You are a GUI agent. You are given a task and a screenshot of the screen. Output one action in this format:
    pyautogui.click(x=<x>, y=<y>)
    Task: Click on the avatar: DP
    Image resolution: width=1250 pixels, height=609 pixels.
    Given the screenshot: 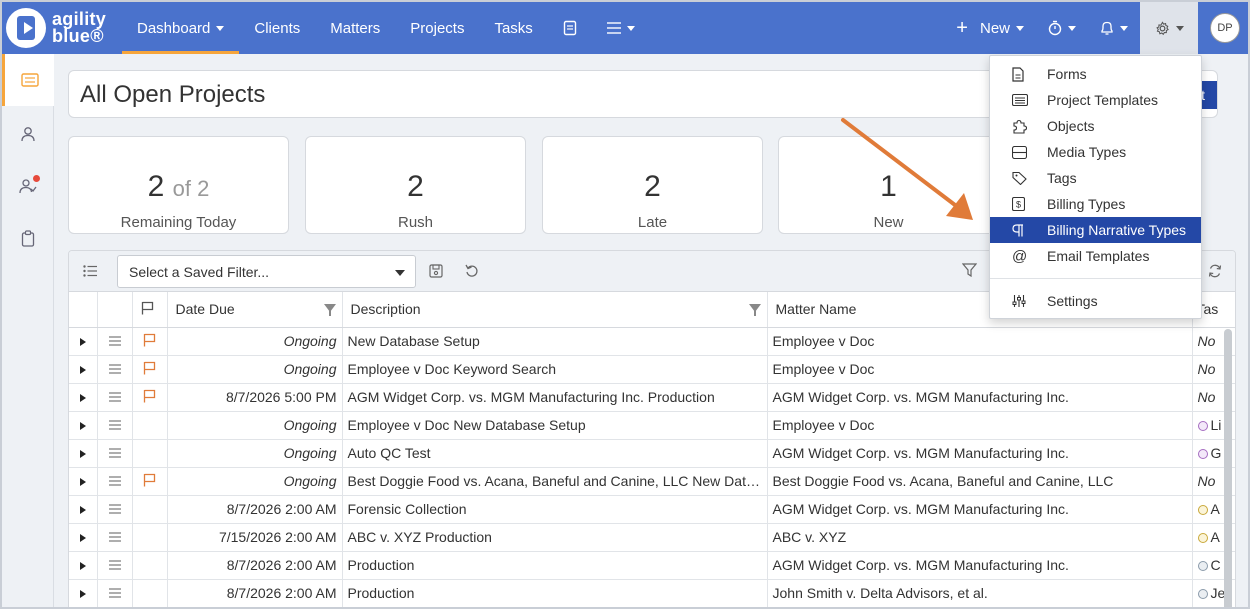 What is the action you would take?
    pyautogui.click(x=1225, y=28)
    